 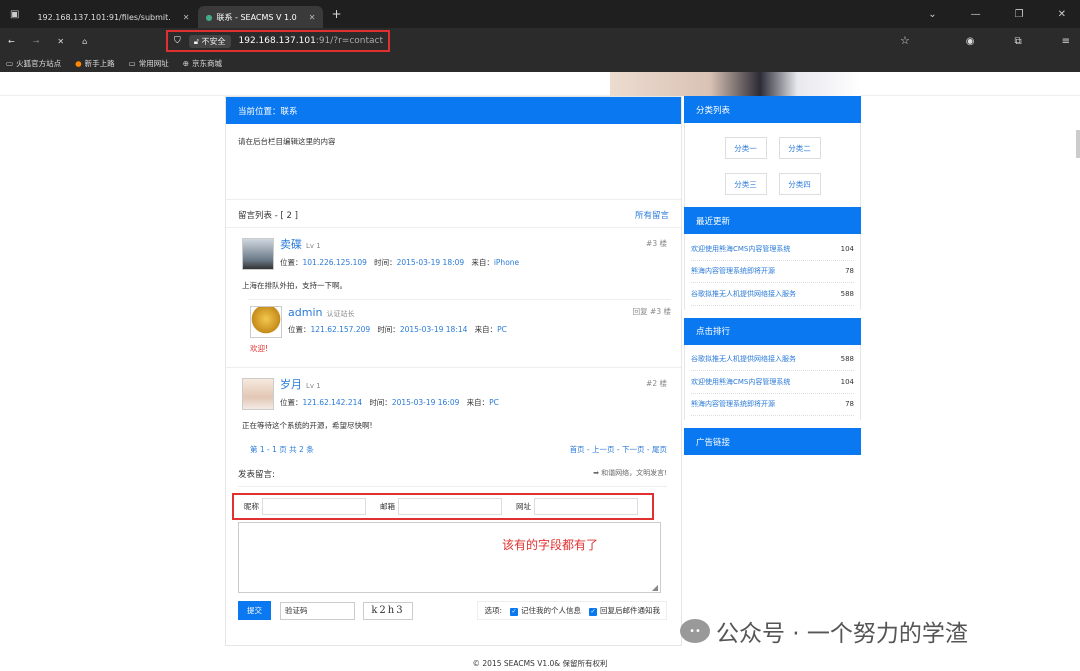 I want to click on category-item: 分类二, so click(x=799, y=148).